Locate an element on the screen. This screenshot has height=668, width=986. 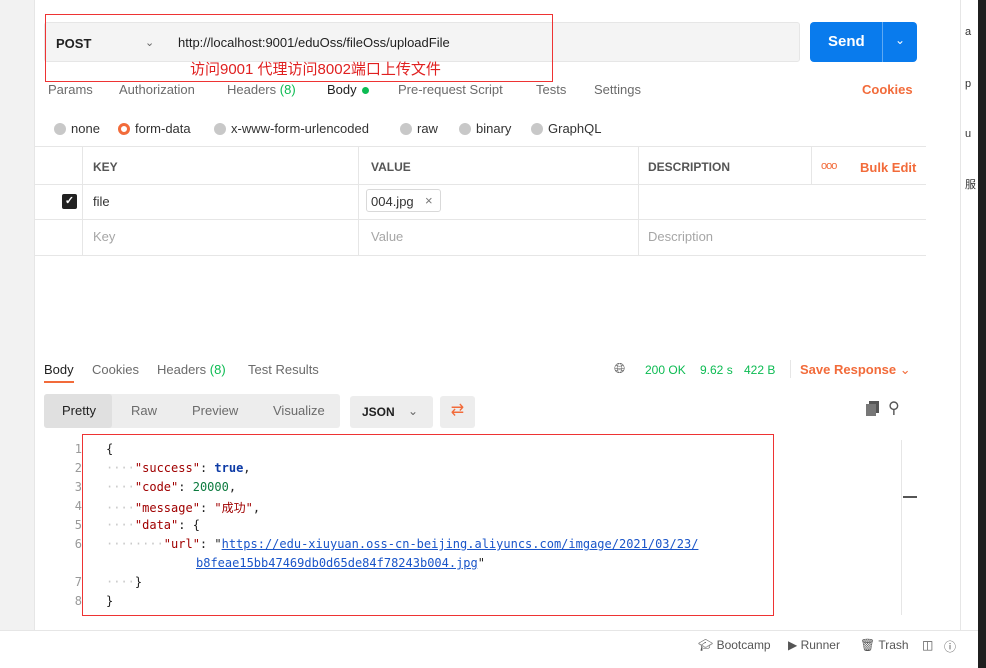
column-header-description: DESCRIPTION is located at coordinates (689, 167).